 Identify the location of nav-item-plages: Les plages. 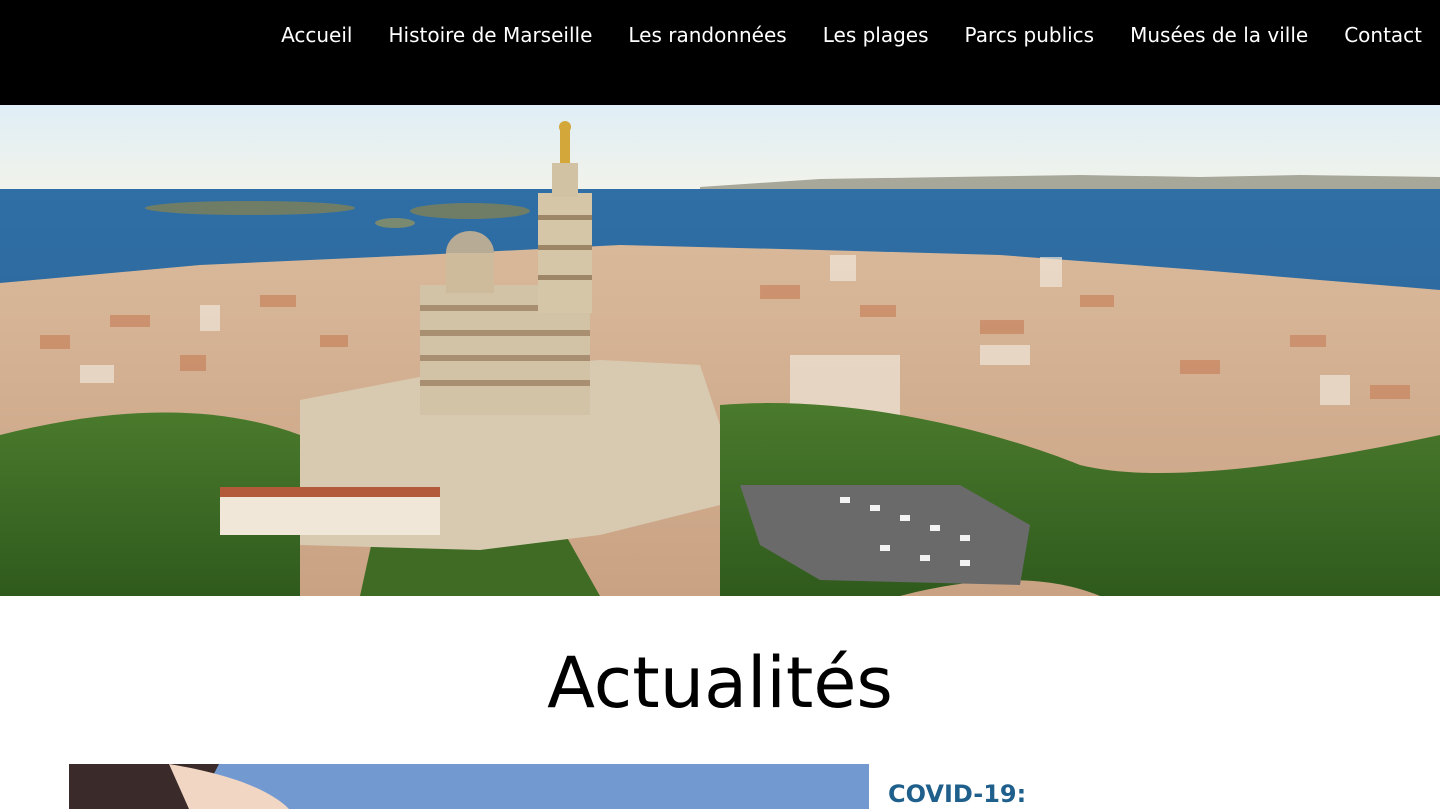
(876, 35).